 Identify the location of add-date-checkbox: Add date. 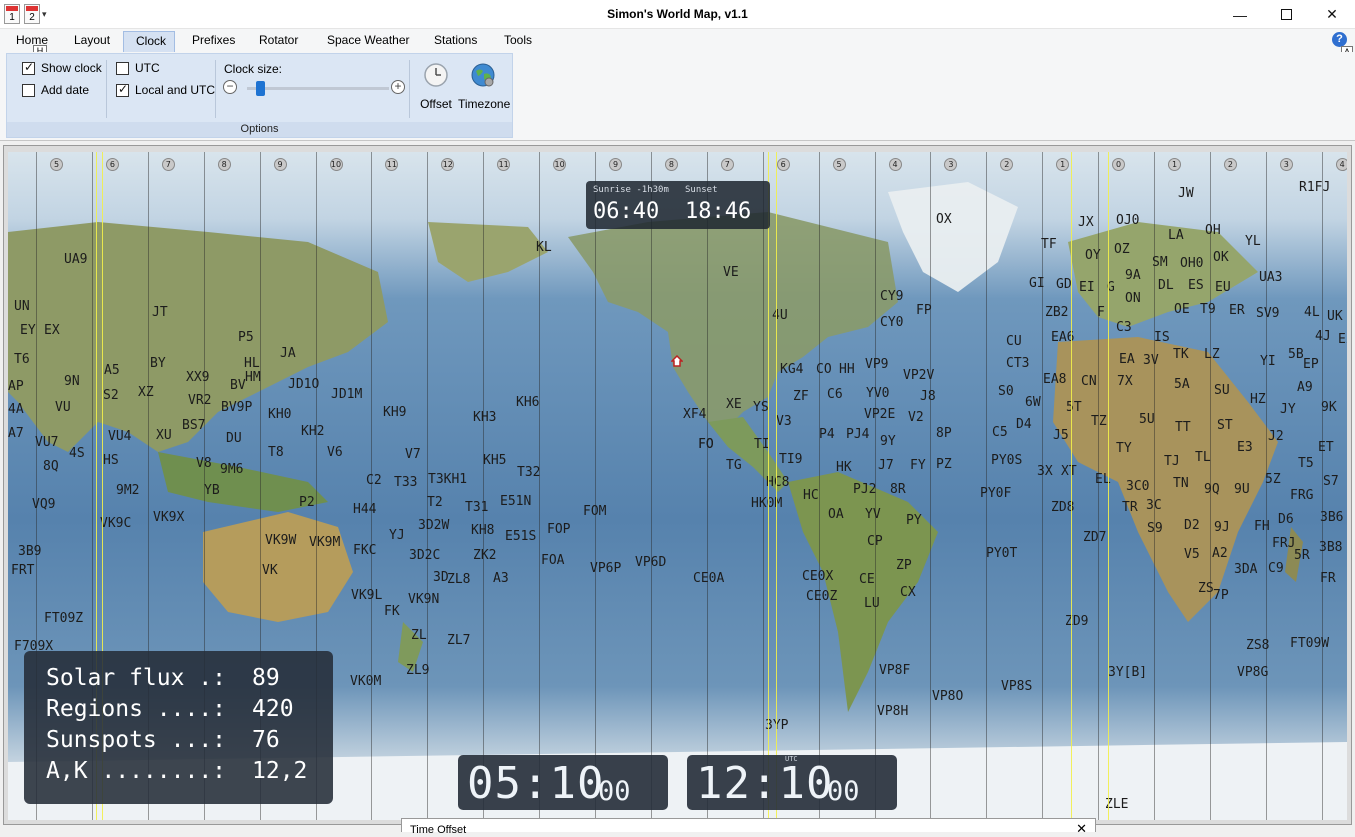
(55, 90).